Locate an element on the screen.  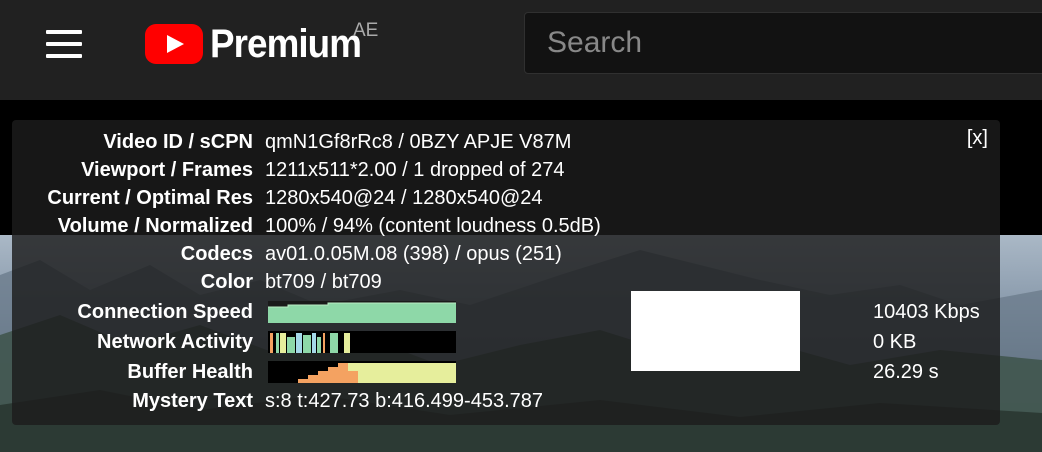
stat-label: Buffer Health is located at coordinates (190, 372).